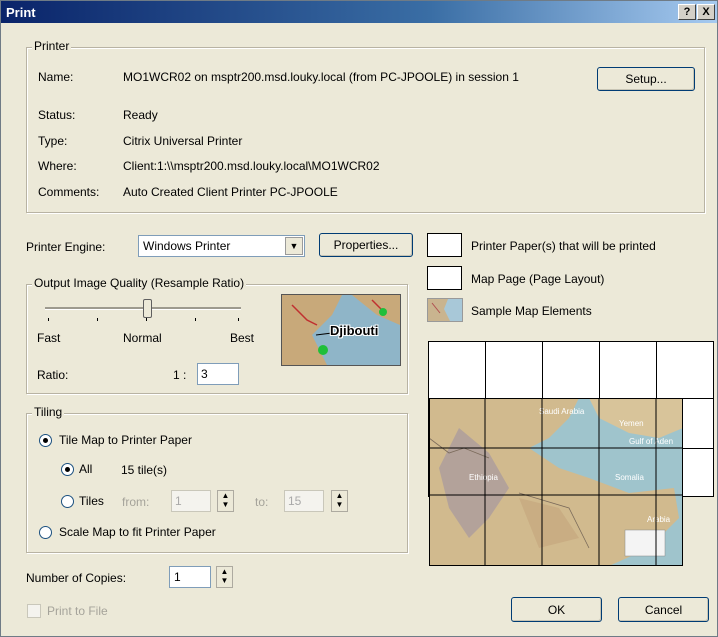 Image resolution: width=718 pixels, height=637 pixels. What do you see at coordinates (91, 501) in the screenshot?
I see `tiles-label: Tiles` at bounding box center [91, 501].